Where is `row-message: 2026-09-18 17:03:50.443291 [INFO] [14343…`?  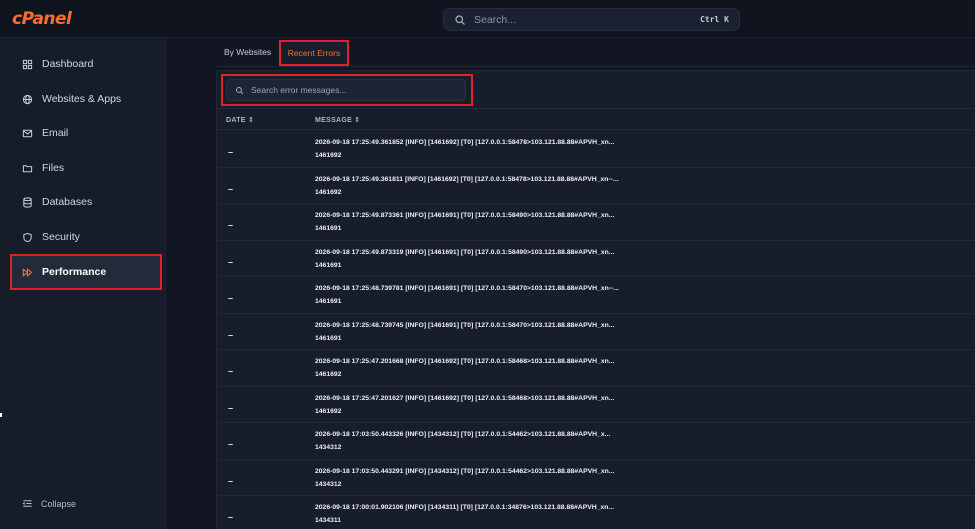 row-message: 2026-09-18 17:03:50.443291 [INFO] [14343… is located at coordinates (465, 471).